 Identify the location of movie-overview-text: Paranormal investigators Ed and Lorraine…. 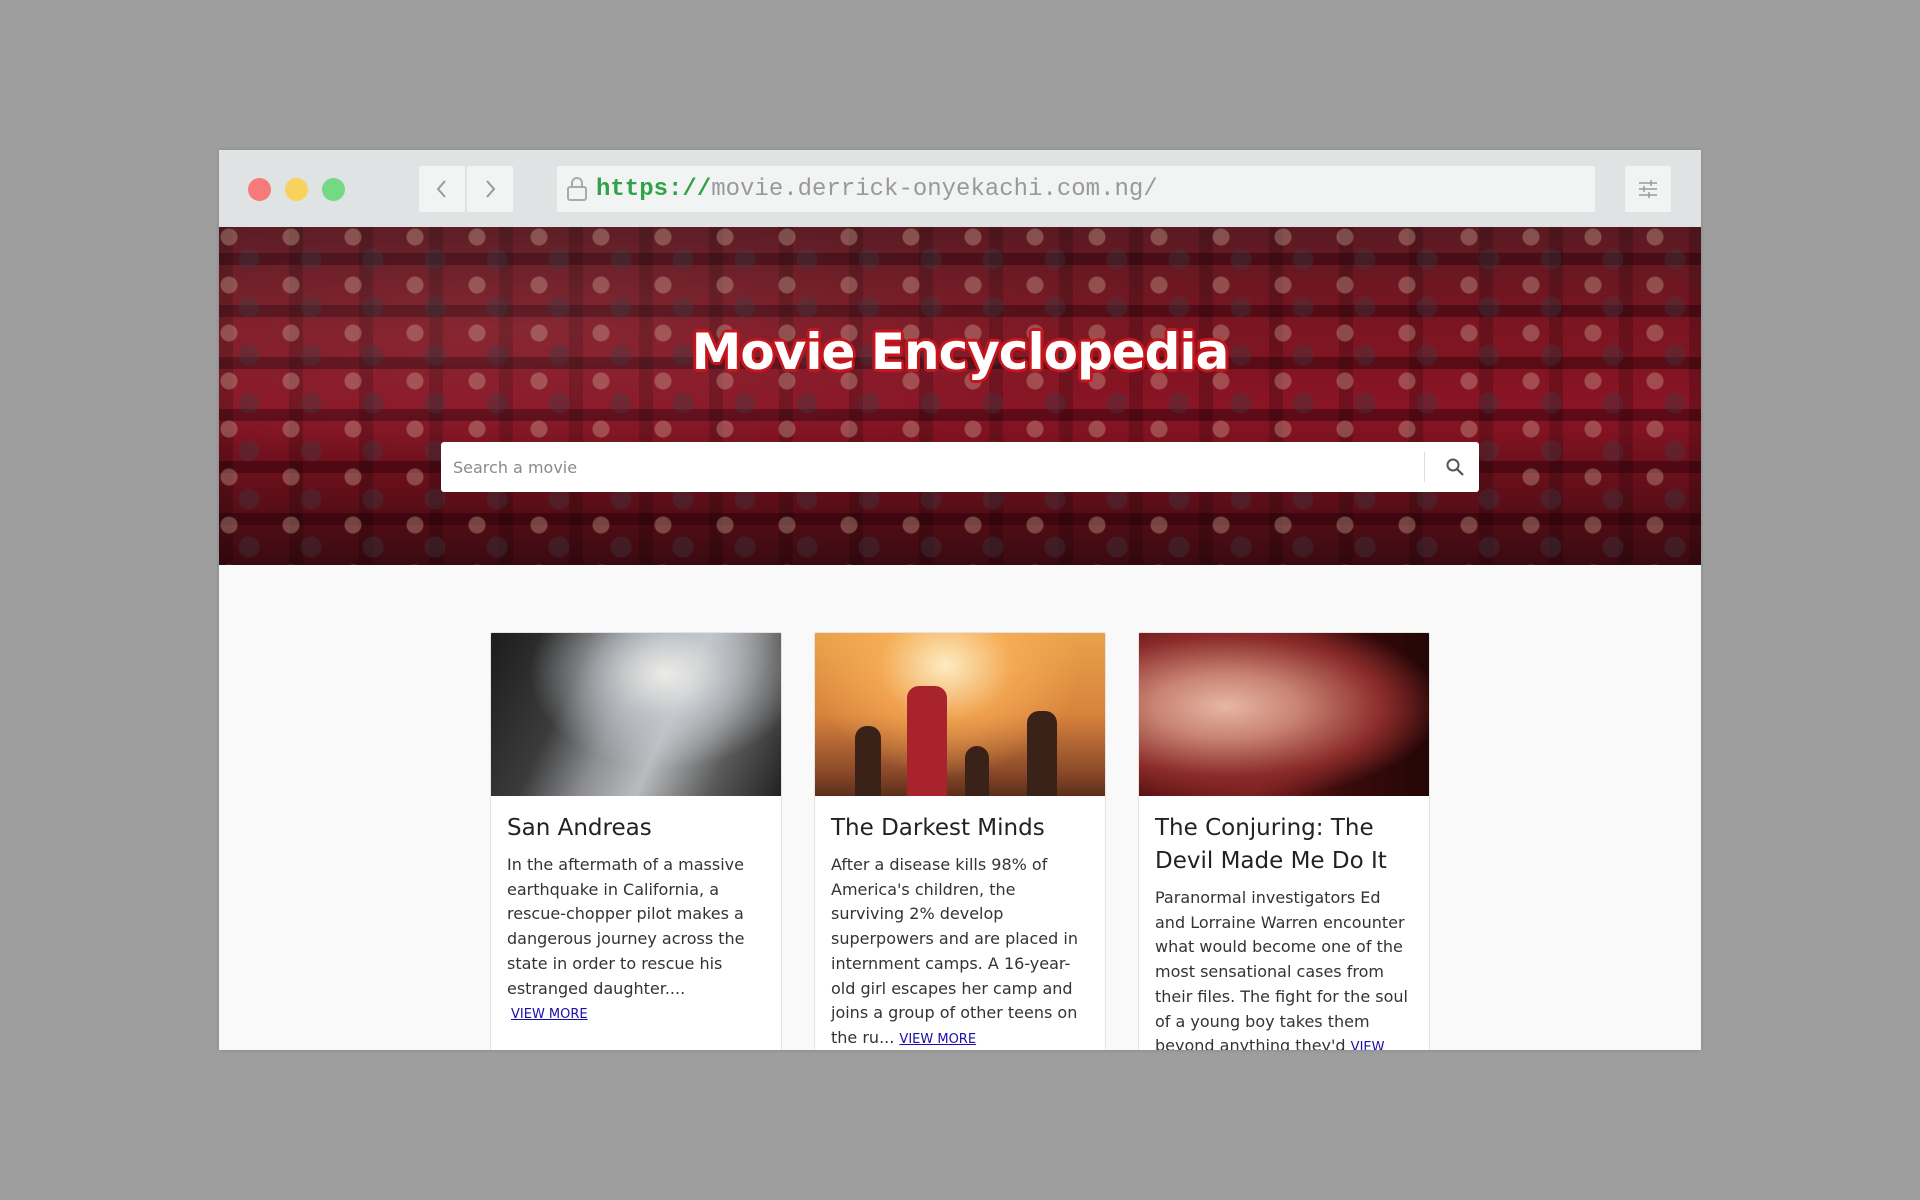
(1281, 969).